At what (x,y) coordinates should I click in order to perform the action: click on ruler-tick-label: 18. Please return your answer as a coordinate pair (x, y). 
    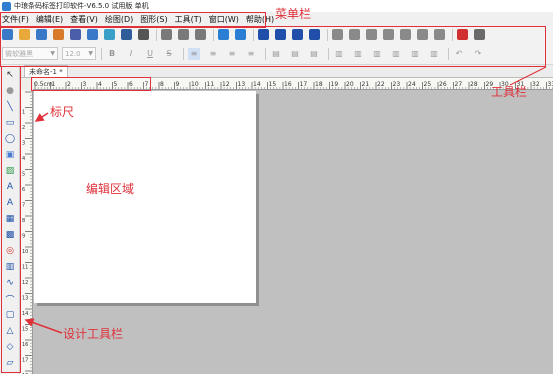
    Looking at the image, I should click on (319, 84).